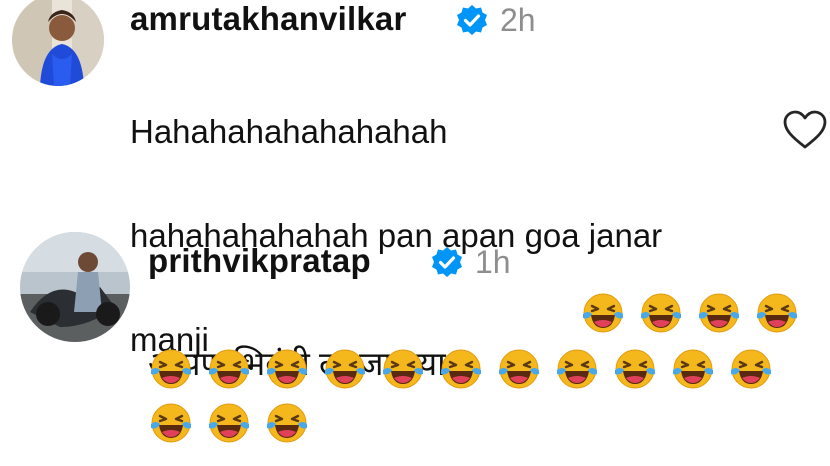 The height and width of the screenshot is (466, 830). What do you see at coordinates (805, 130) in the screenshot?
I see `heart-outline-icon` at bounding box center [805, 130].